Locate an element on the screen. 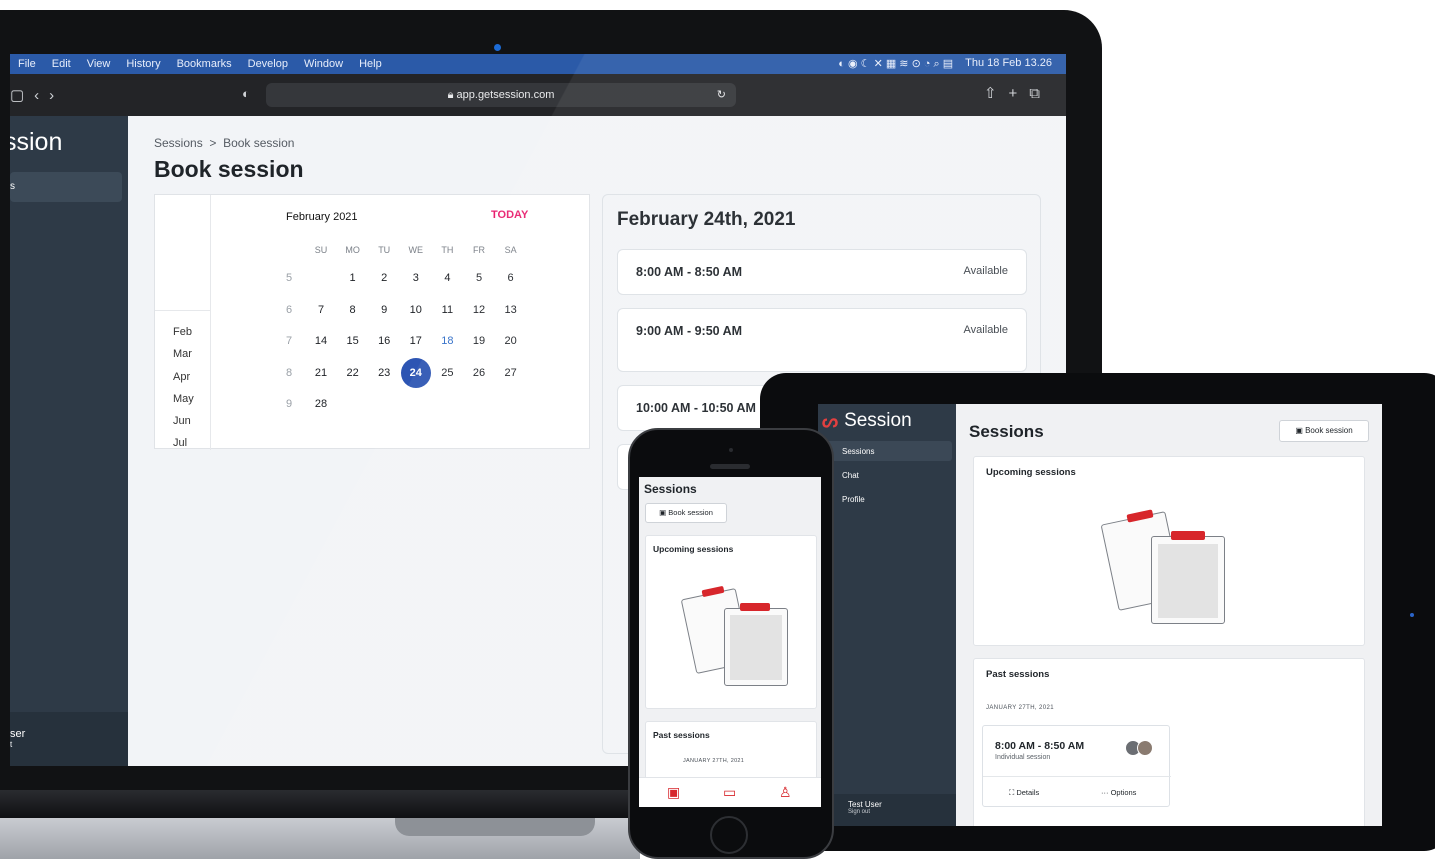 The image size is (1435, 859). reload-icon: ↻ is located at coordinates (721, 95).